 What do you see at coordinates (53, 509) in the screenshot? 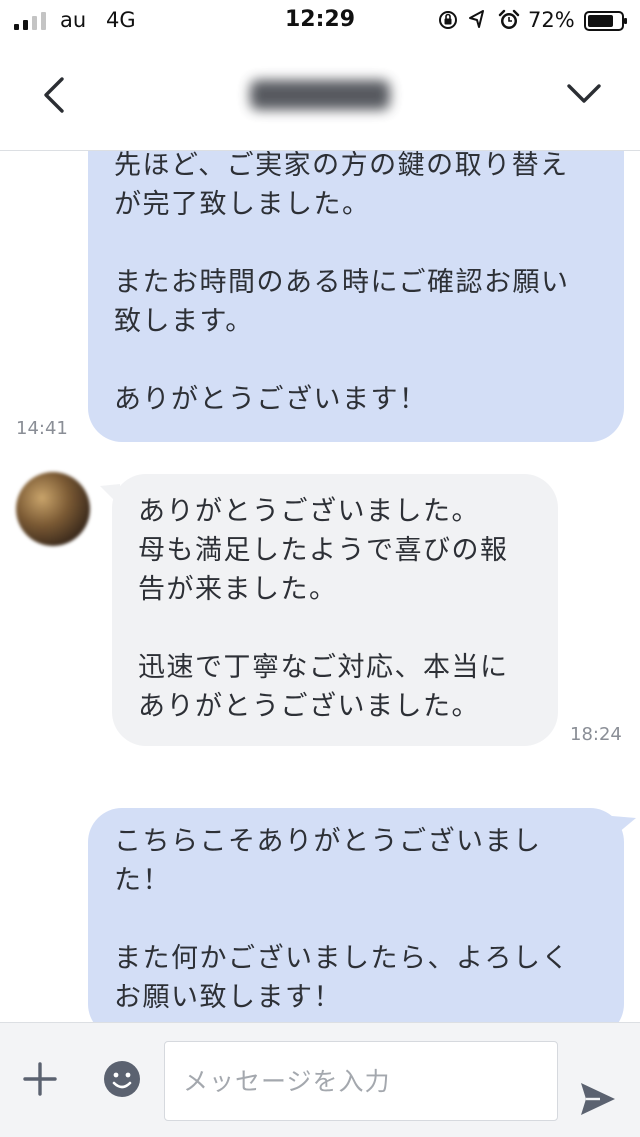
I see `avatar` at bounding box center [53, 509].